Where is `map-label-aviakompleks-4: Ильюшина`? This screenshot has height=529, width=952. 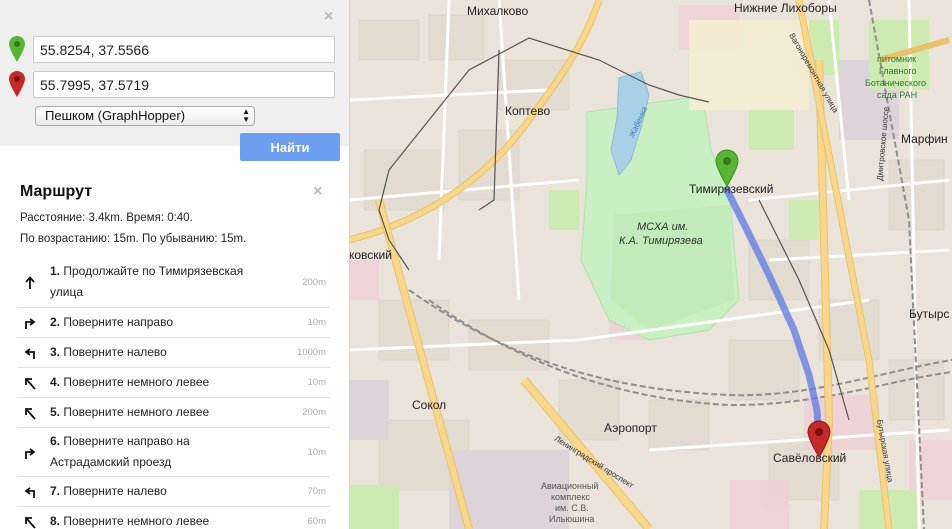 map-label-aviakompleks-4: Ильюшина is located at coordinates (571, 519).